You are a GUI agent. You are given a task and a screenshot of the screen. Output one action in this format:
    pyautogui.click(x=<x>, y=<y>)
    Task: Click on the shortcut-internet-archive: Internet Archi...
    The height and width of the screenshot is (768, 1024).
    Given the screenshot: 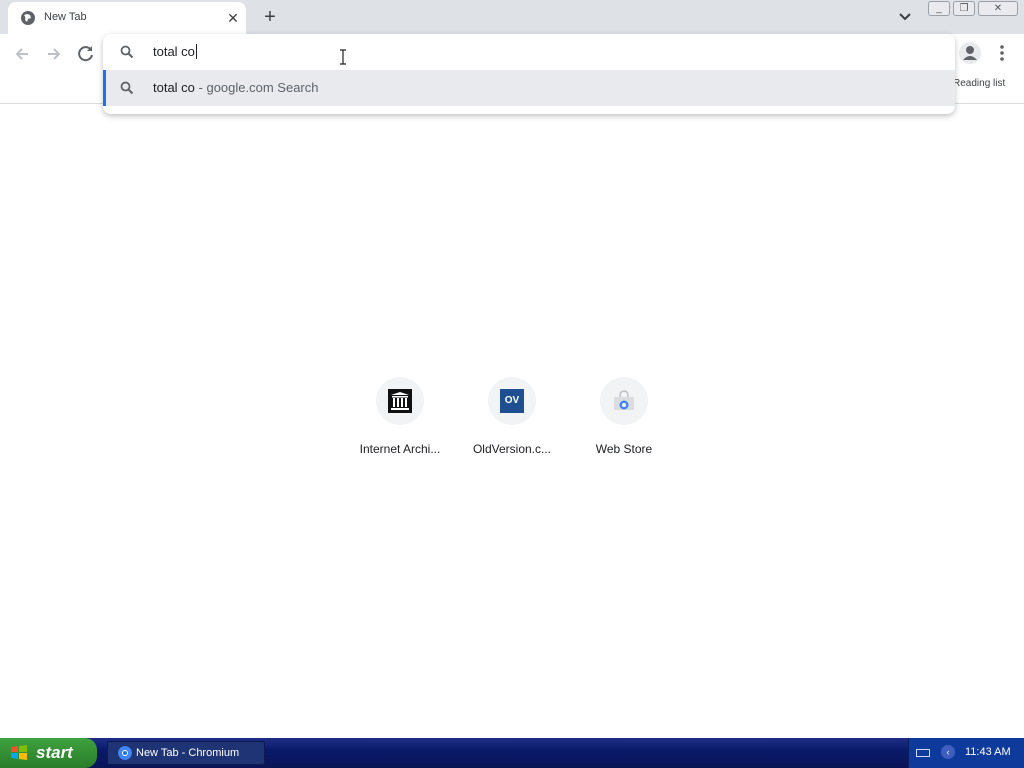 What is the action you would take?
    pyautogui.click(x=400, y=422)
    